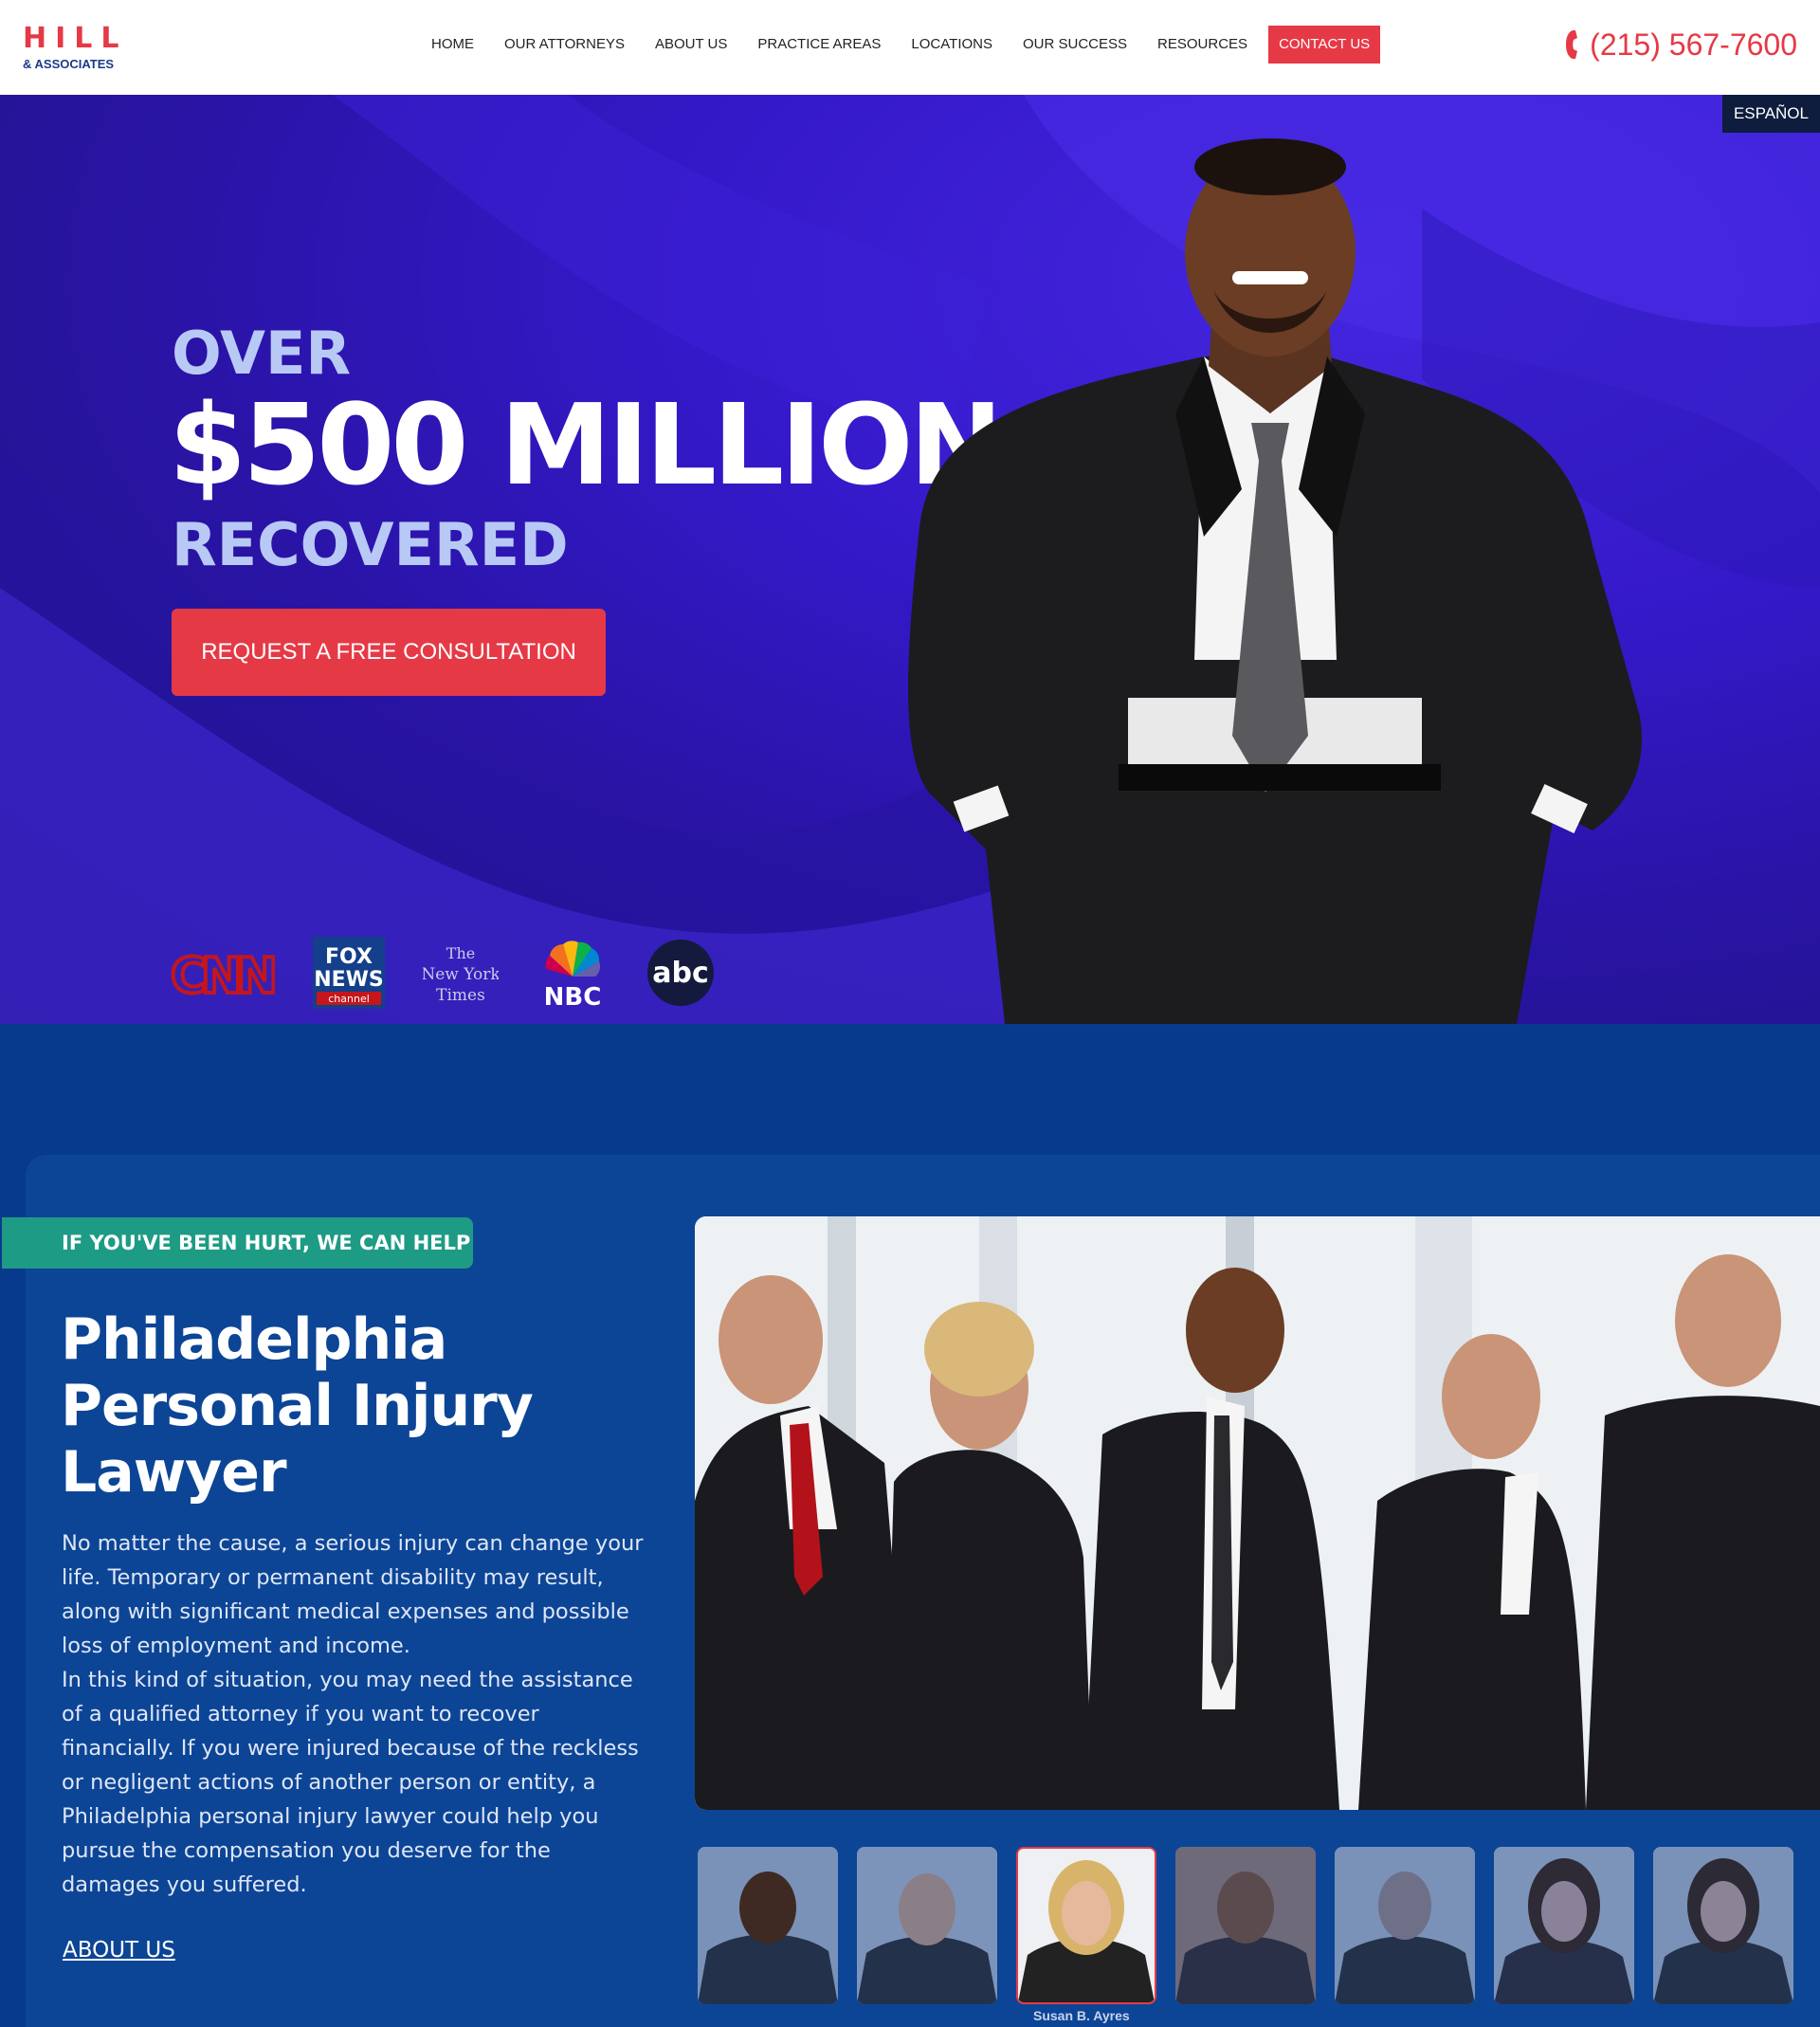 Image resolution: width=1820 pixels, height=2027 pixels. Describe the element at coordinates (262, 353) in the screenshot. I see `hero-heading-over: OVER` at that location.